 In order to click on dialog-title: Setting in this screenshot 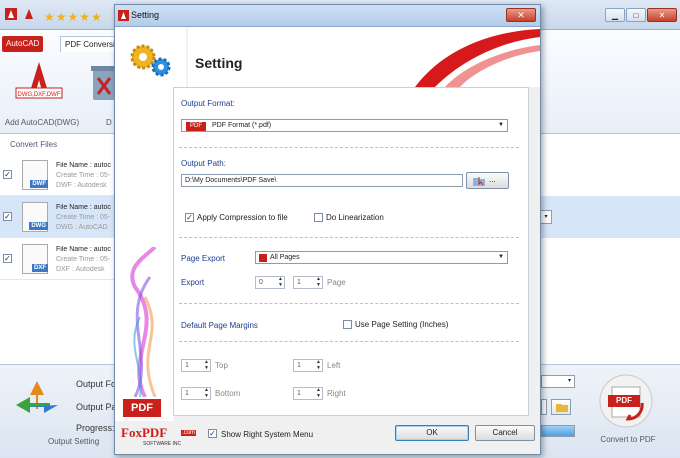, I will do `click(145, 15)`.